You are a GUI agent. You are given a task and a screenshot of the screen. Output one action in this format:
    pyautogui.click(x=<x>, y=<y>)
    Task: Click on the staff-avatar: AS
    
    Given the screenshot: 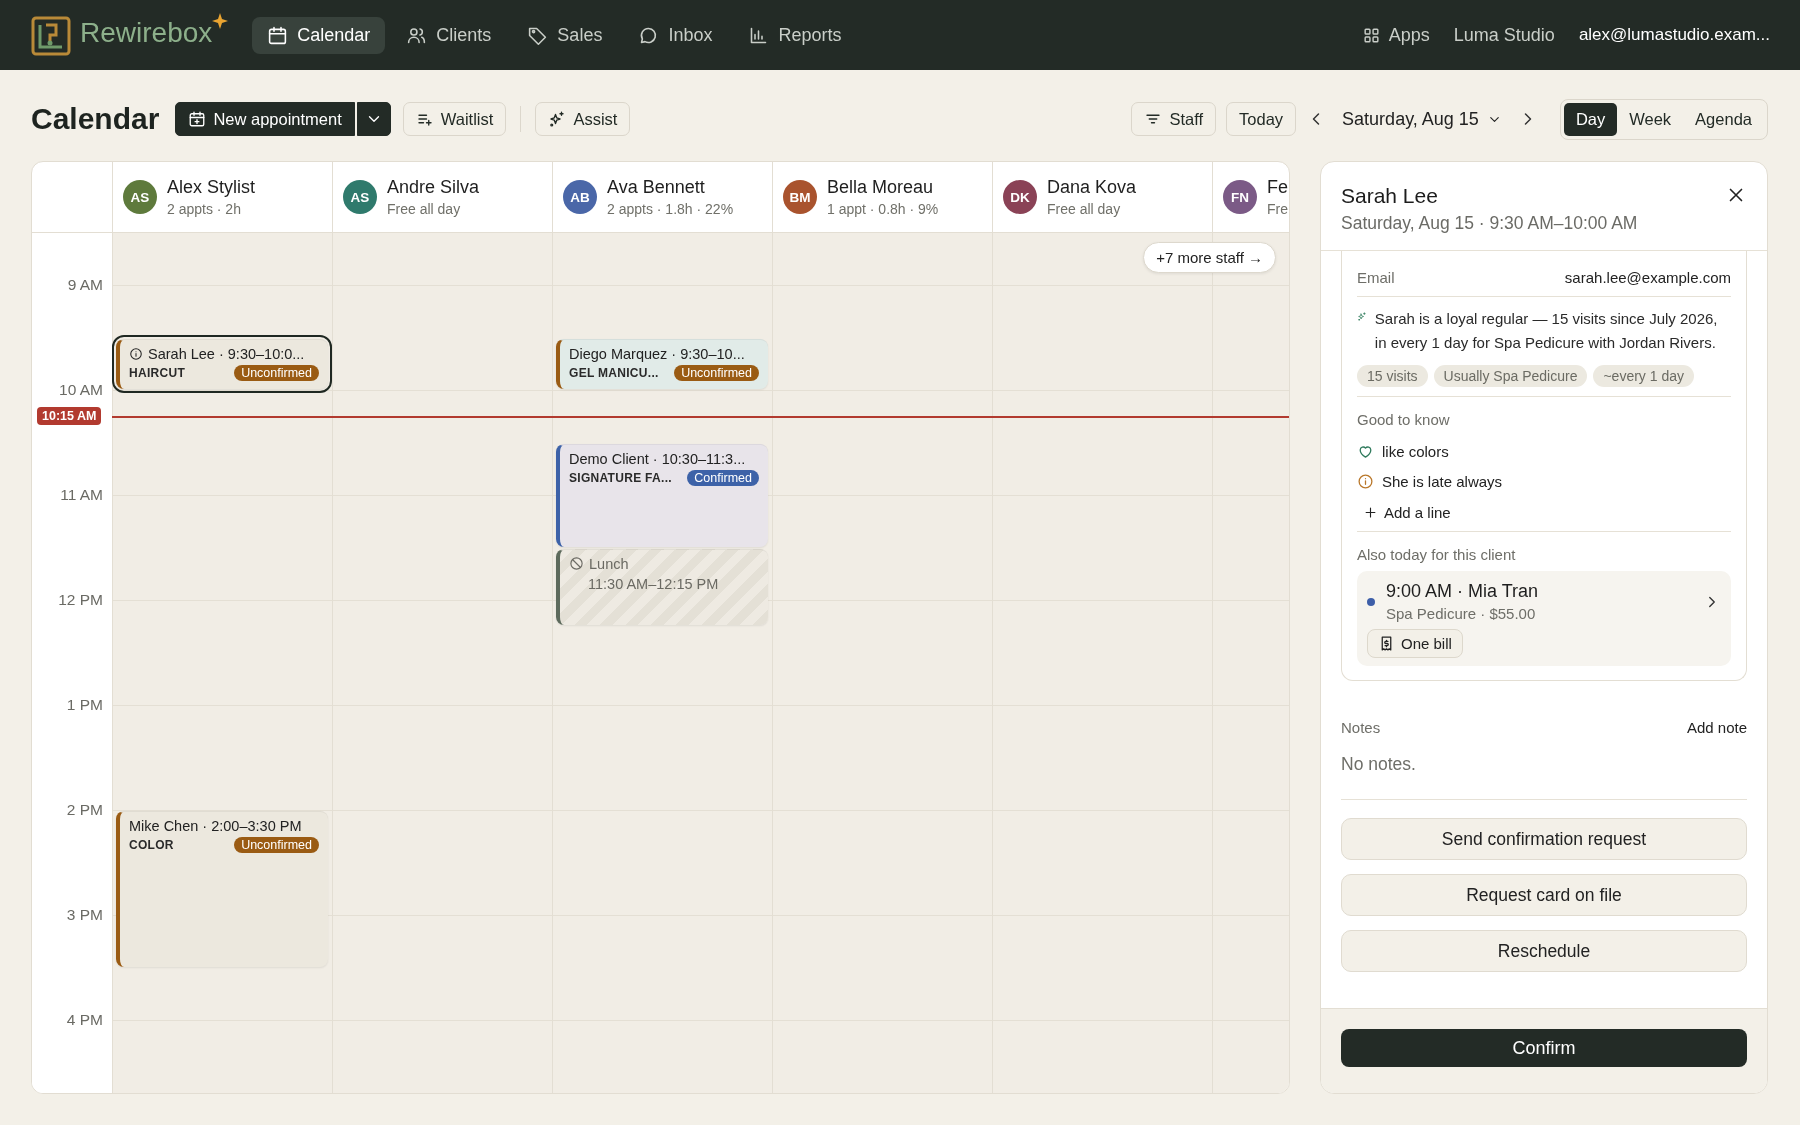 What is the action you would take?
    pyautogui.click(x=140, y=197)
    